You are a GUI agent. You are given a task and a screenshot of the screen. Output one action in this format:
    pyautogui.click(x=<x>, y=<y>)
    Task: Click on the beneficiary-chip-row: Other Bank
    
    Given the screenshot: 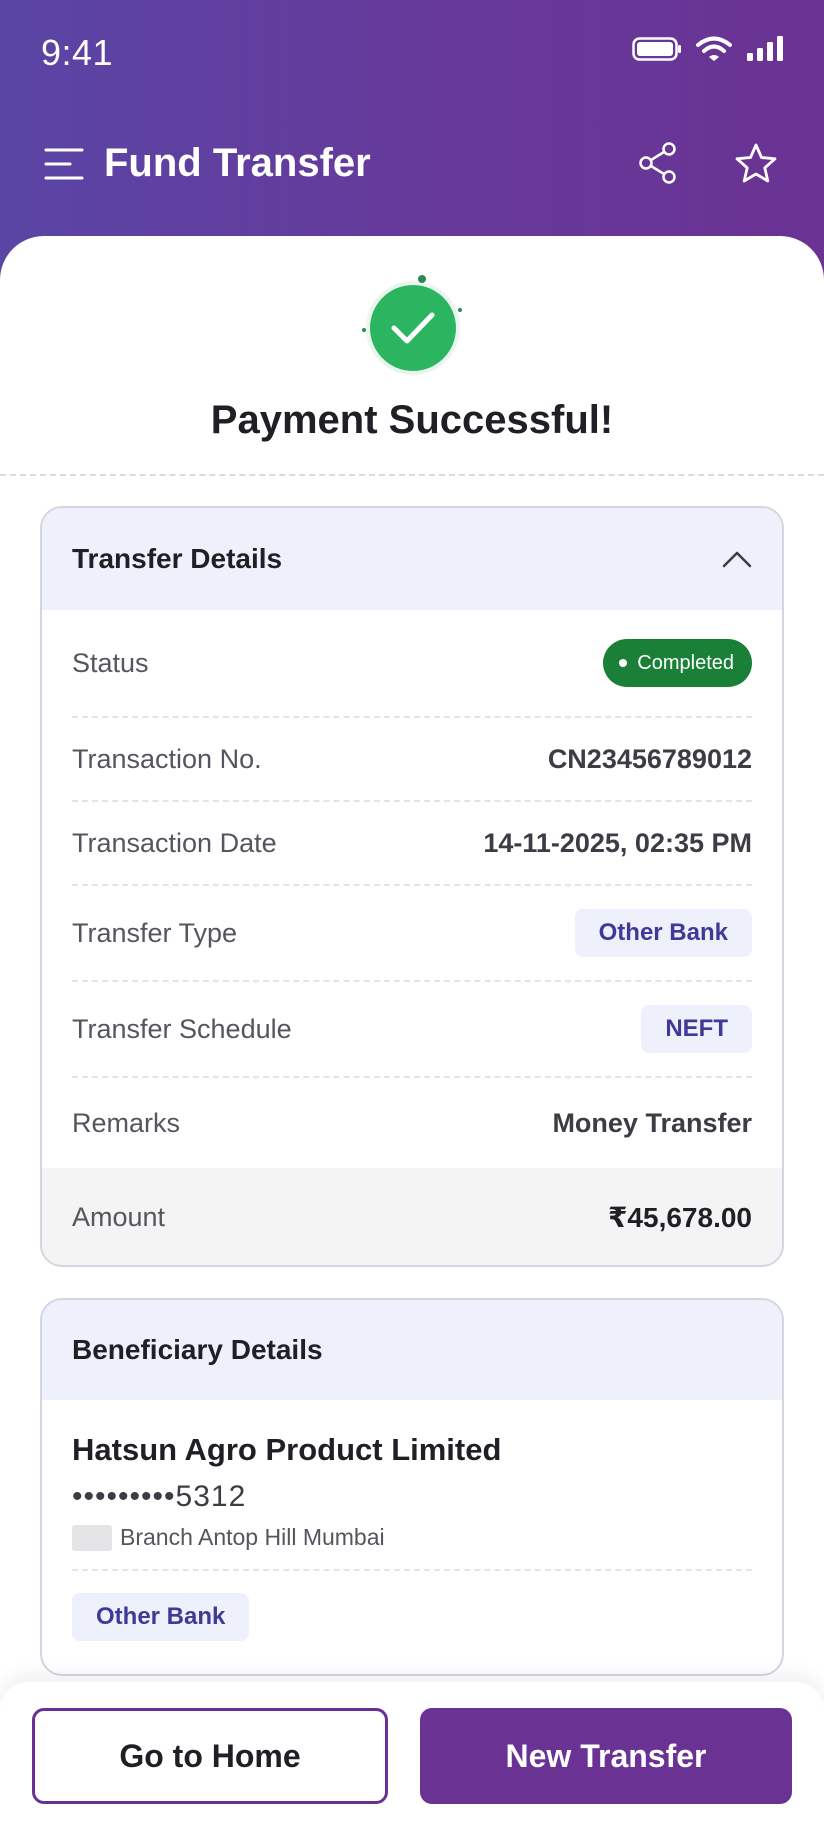 What is the action you would take?
    pyautogui.click(x=412, y=1605)
    